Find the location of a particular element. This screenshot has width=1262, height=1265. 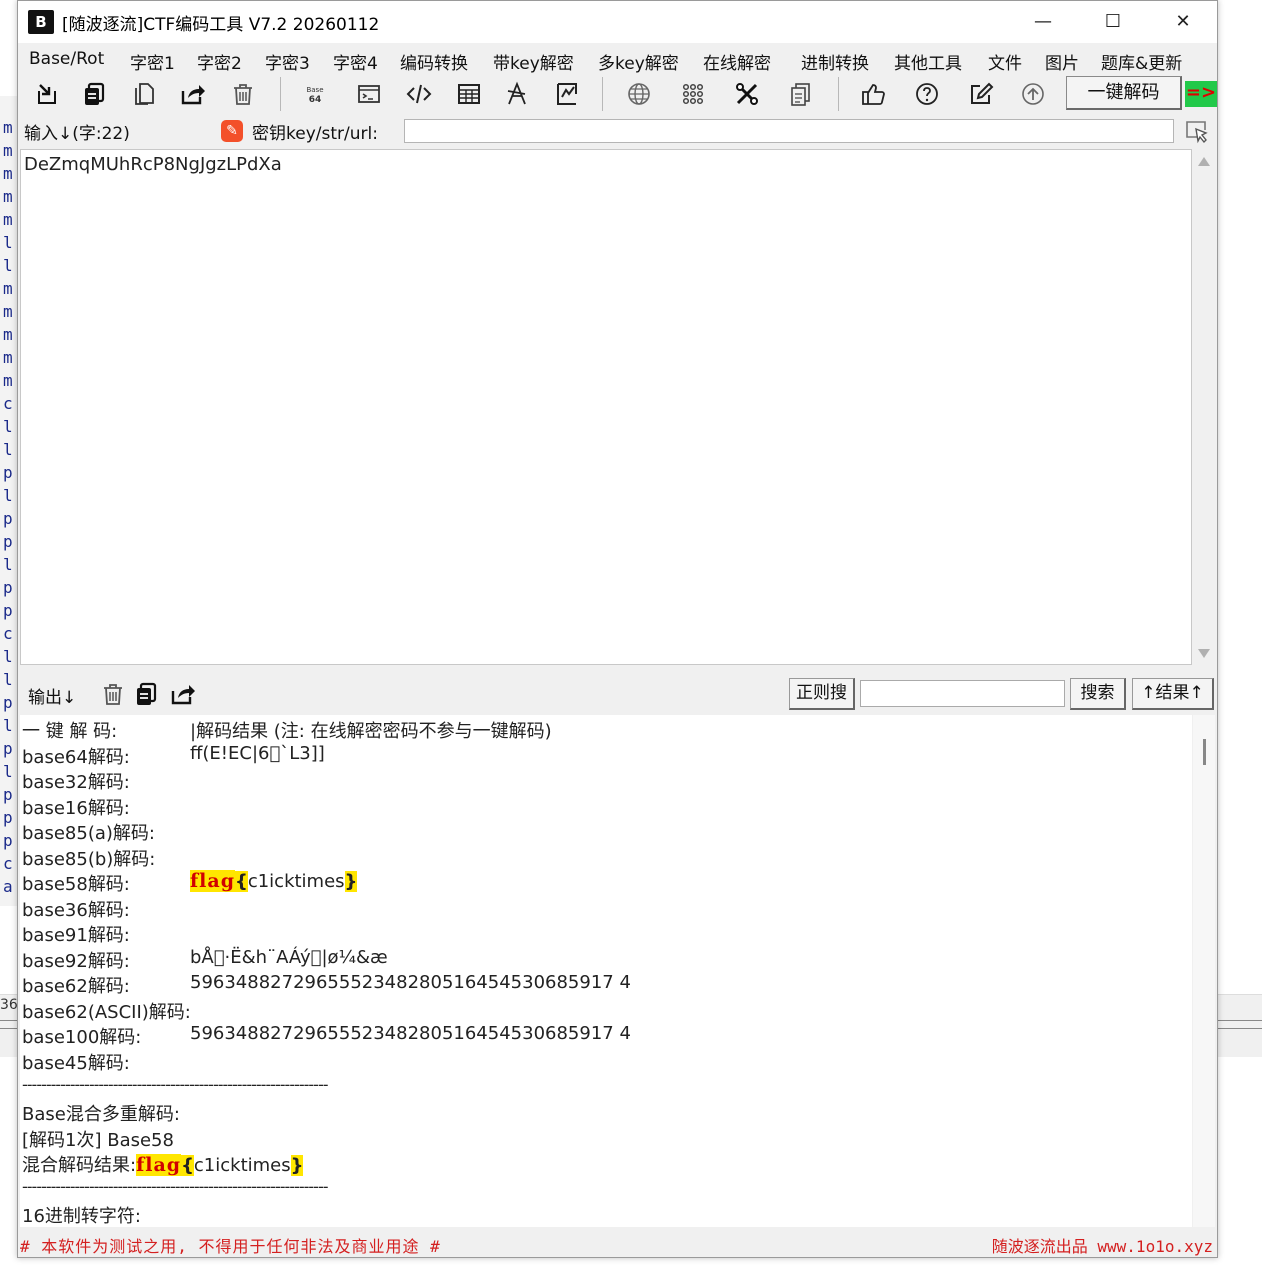

output-share-icon is located at coordinates (183, 694).